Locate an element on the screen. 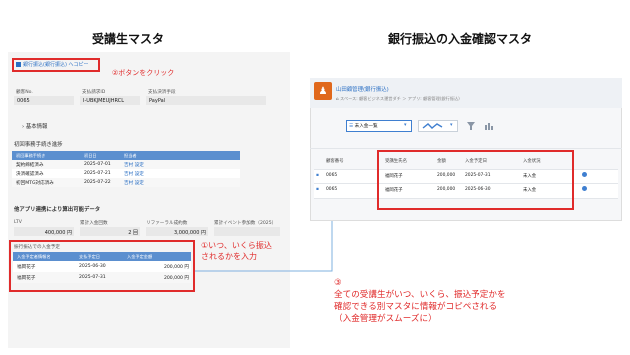 This screenshot has height=355, width=630. graph-icon is located at coordinates (432, 126).